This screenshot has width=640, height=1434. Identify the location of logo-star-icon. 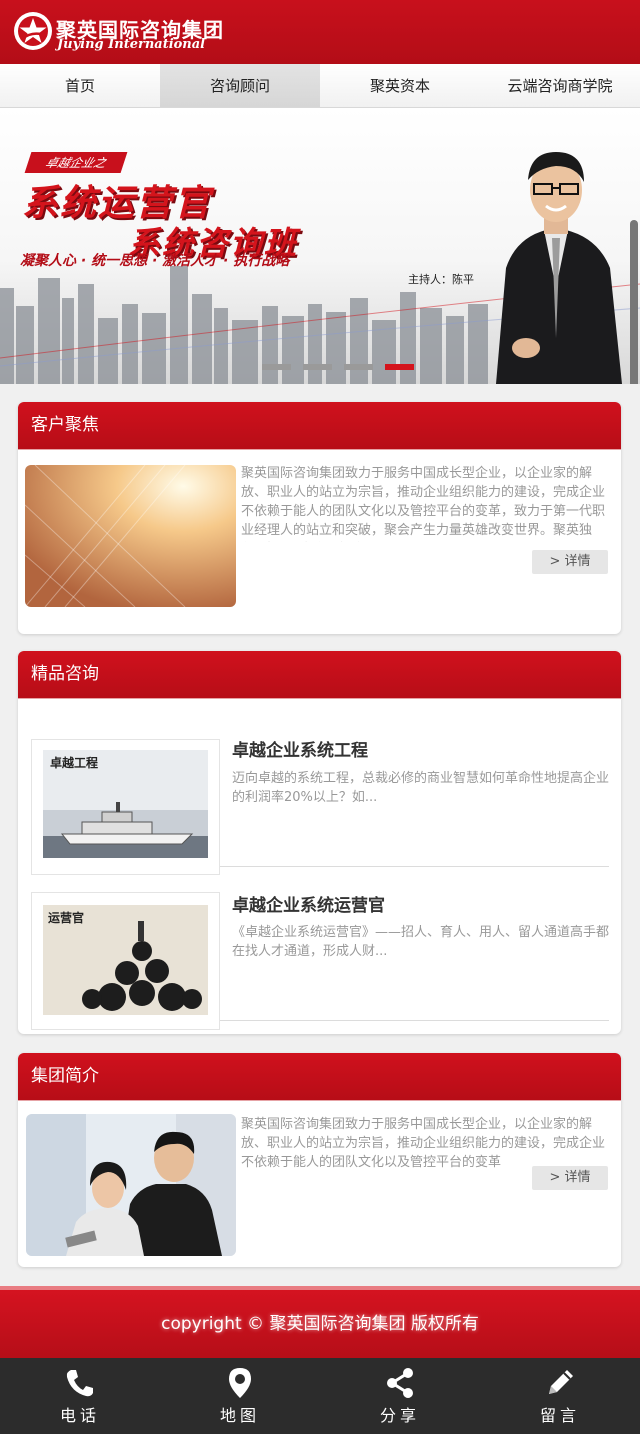
(33, 31).